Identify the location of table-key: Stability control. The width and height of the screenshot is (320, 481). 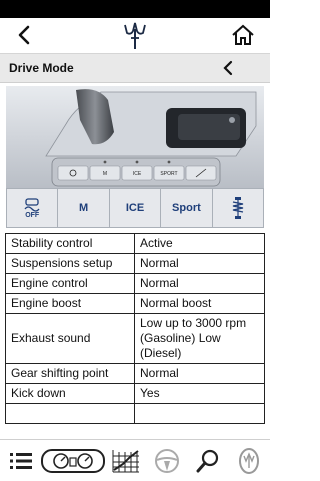
(70, 243).